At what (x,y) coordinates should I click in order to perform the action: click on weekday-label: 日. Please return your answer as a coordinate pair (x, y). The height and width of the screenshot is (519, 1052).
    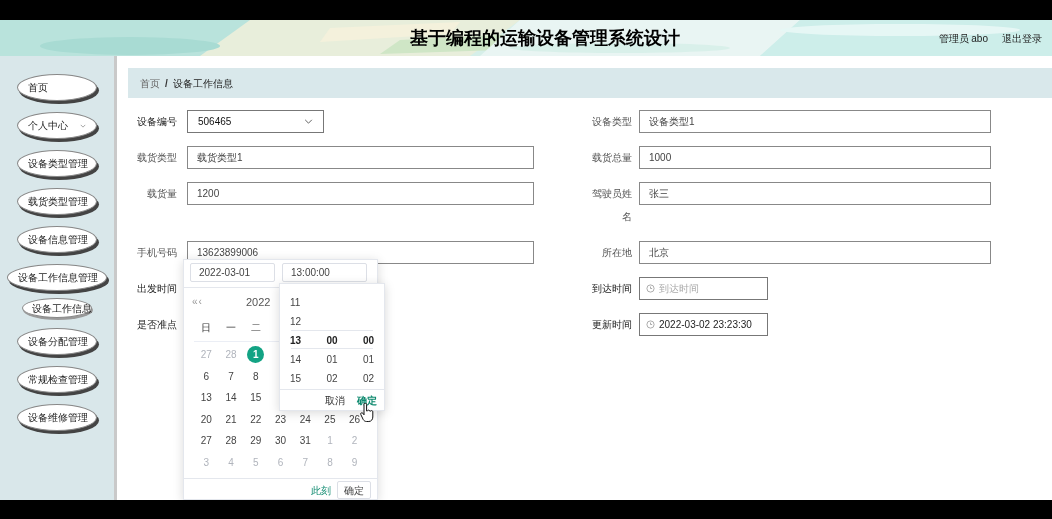
    Looking at the image, I should click on (206, 328).